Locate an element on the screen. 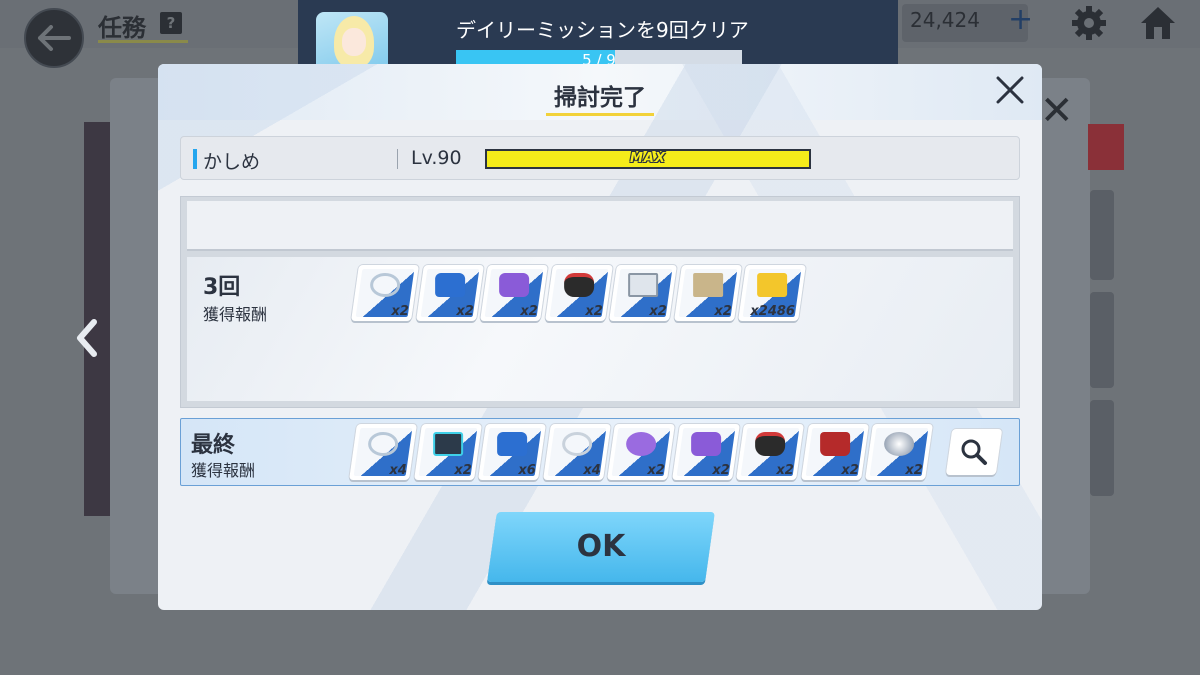  reward-row-3: 3回 獲得報酬 x2 x2 x2 x2 x2 x2 x2486 is located at coordinates (600, 329).